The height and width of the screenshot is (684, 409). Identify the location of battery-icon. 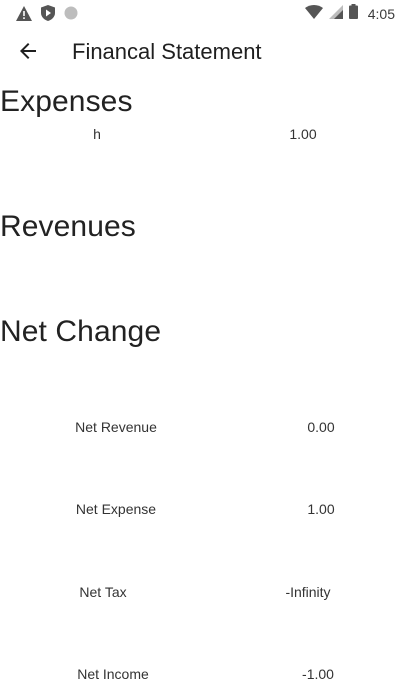
(353, 14).